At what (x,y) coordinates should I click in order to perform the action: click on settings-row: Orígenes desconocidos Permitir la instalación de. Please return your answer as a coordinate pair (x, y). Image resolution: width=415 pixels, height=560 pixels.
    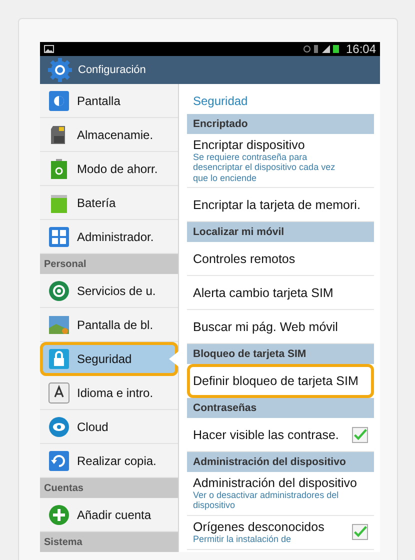
    Looking at the image, I should click on (280, 533).